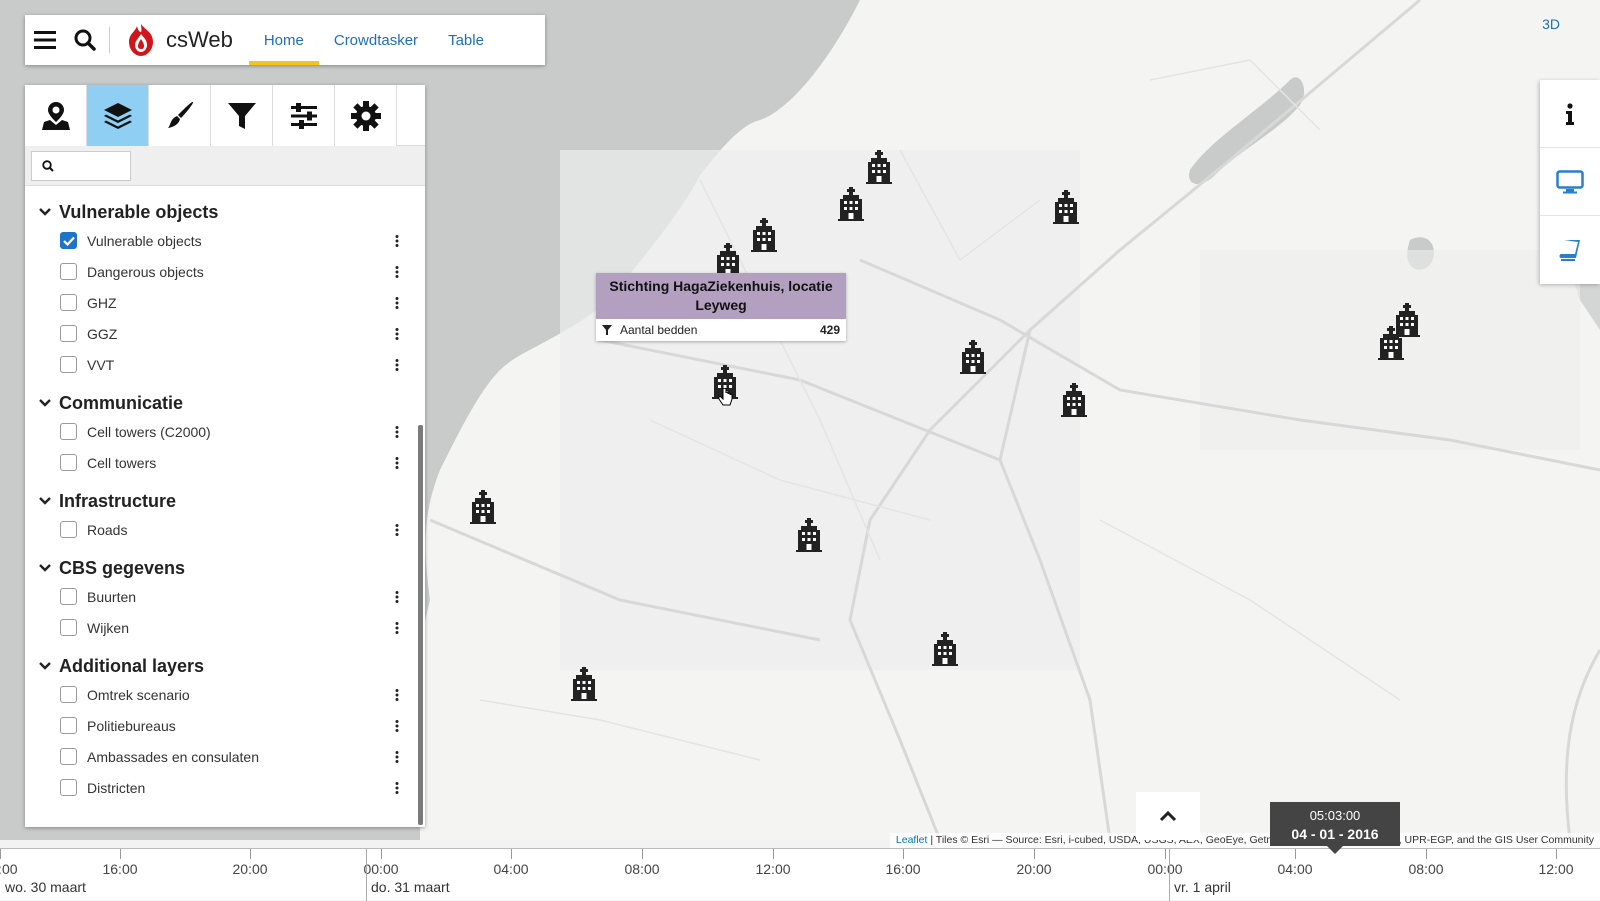  What do you see at coordinates (221, 212) in the screenshot?
I see `layer-group-title: Vulnerable objects` at bounding box center [221, 212].